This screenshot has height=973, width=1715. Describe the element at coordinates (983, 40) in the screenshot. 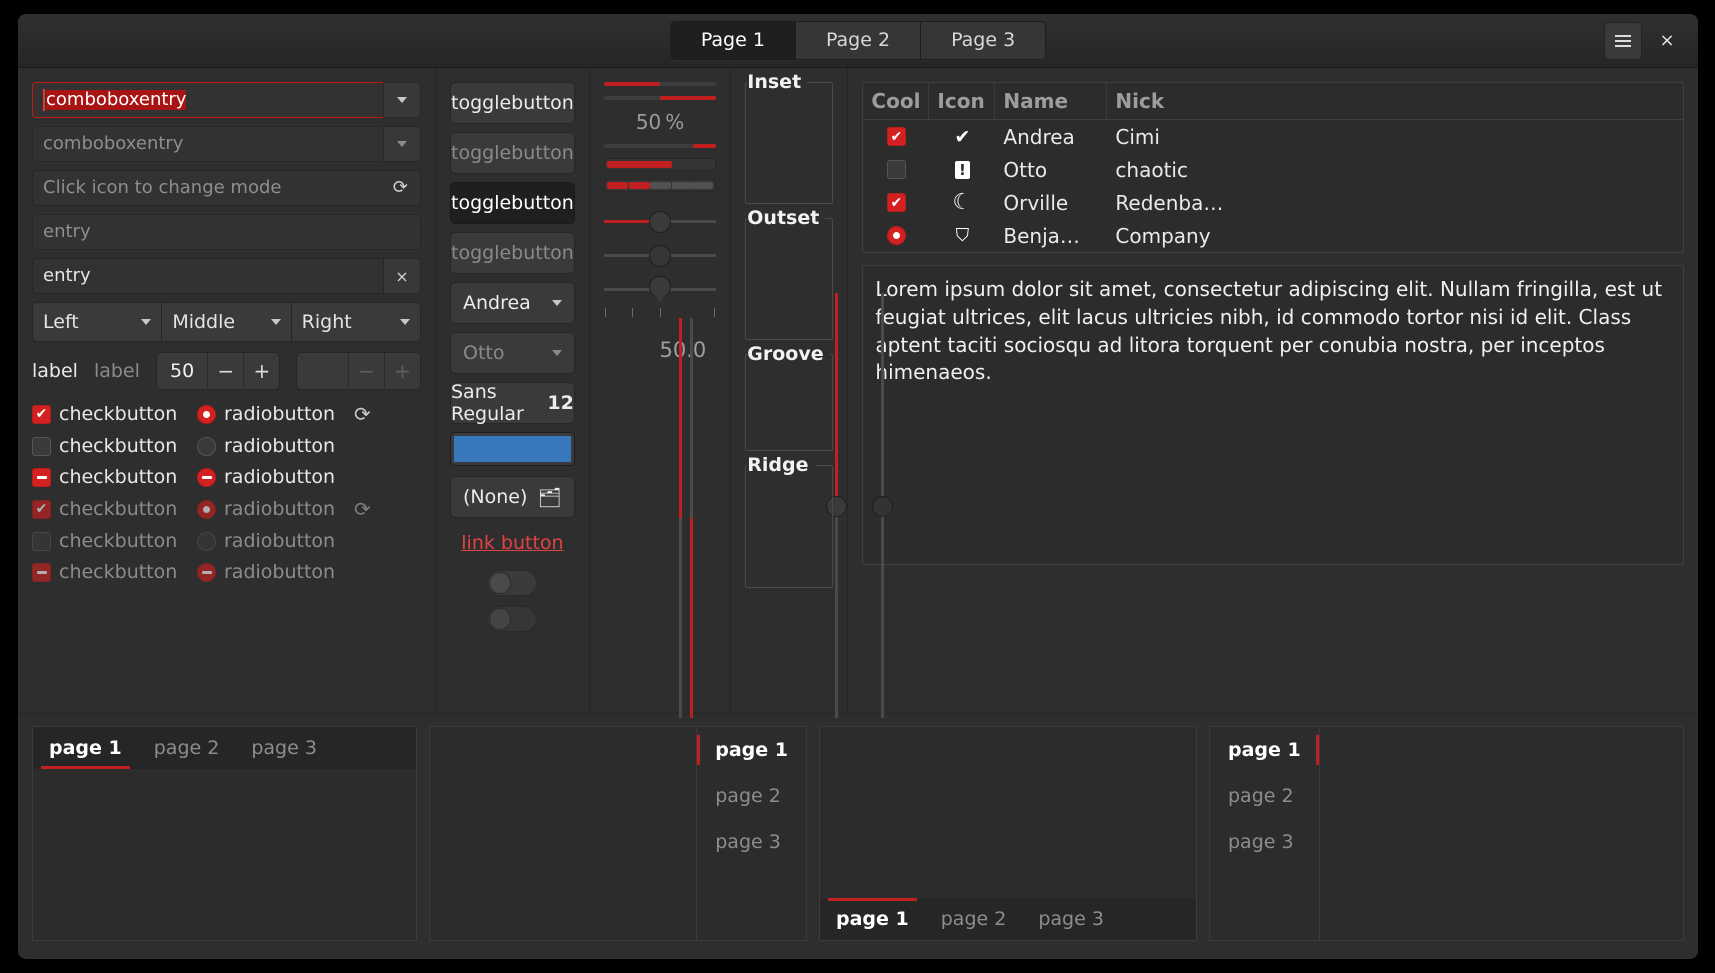

I see `tab-page-3: Page 3` at that location.